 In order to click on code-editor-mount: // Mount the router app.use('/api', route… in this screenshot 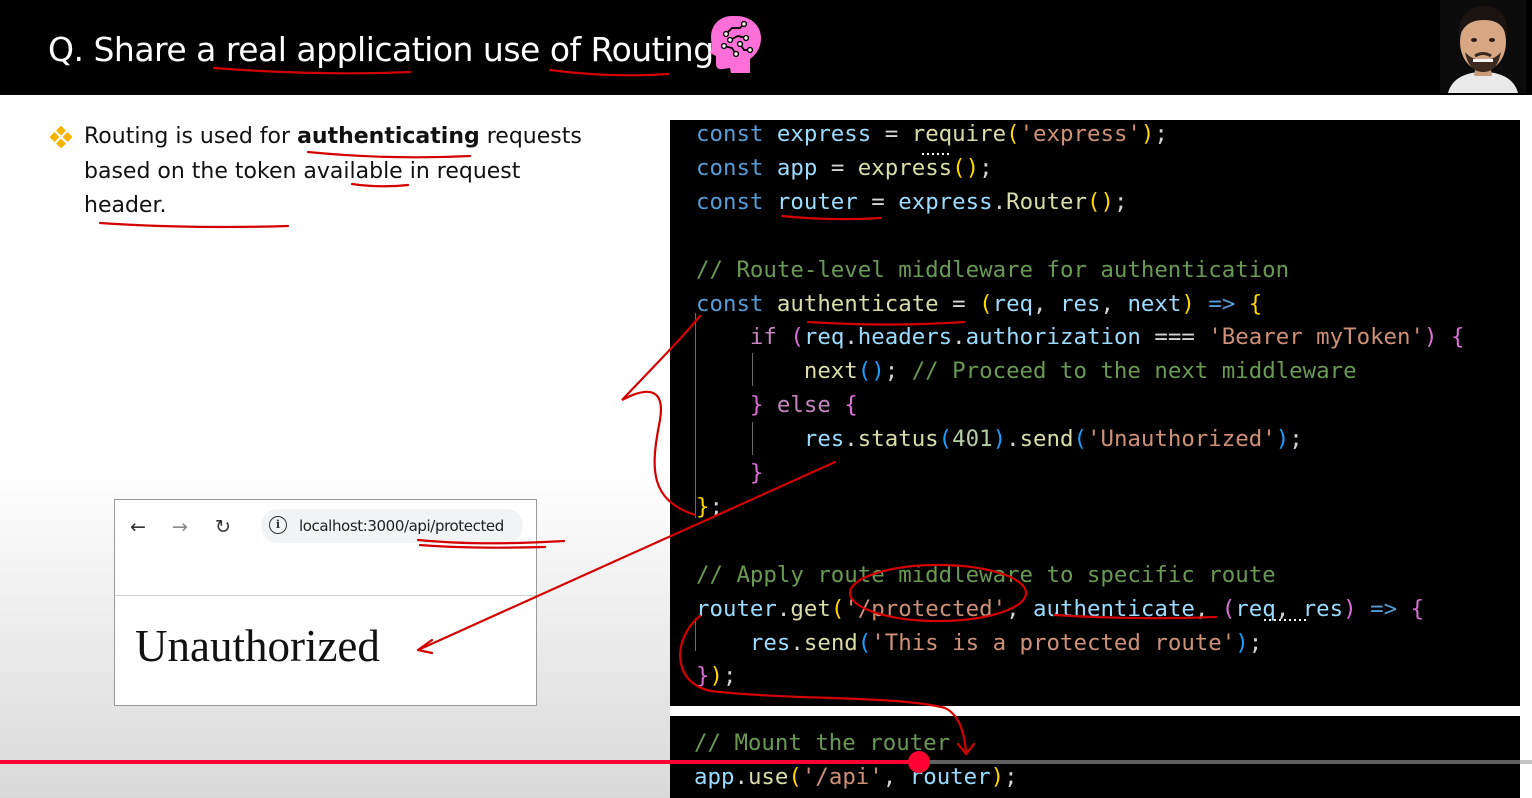, I will do `click(1095, 757)`.